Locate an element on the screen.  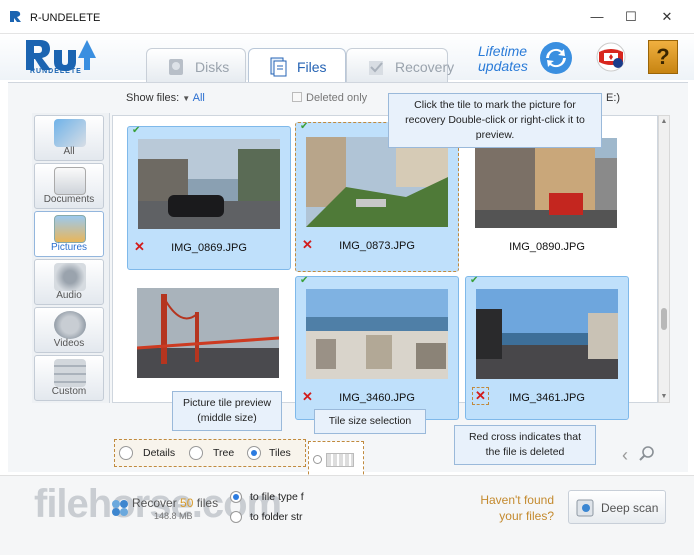
recover-suffix: files is located at coordinates (206, 503).